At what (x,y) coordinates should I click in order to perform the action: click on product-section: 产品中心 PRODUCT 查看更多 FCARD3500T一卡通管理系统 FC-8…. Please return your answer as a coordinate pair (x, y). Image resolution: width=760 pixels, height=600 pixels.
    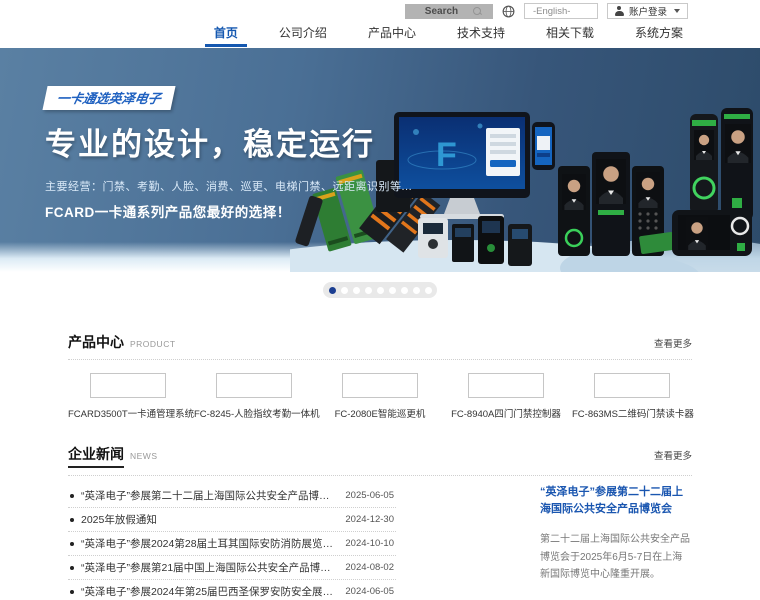
    Looking at the image, I should click on (381, 371).